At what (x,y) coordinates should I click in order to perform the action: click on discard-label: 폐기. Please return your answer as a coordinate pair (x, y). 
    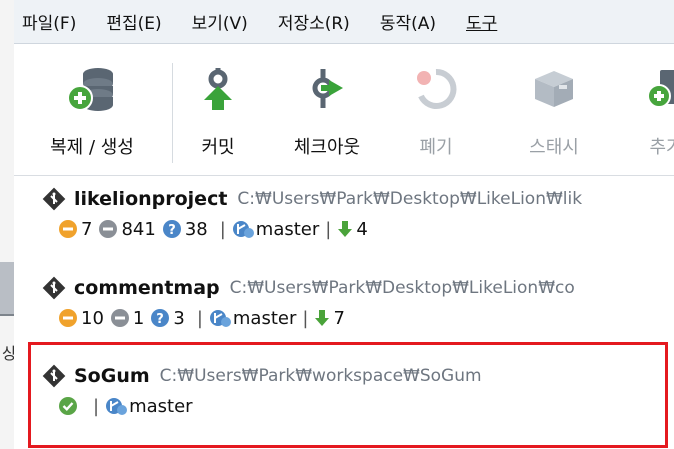
    Looking at the image, I should click on (436, 147).